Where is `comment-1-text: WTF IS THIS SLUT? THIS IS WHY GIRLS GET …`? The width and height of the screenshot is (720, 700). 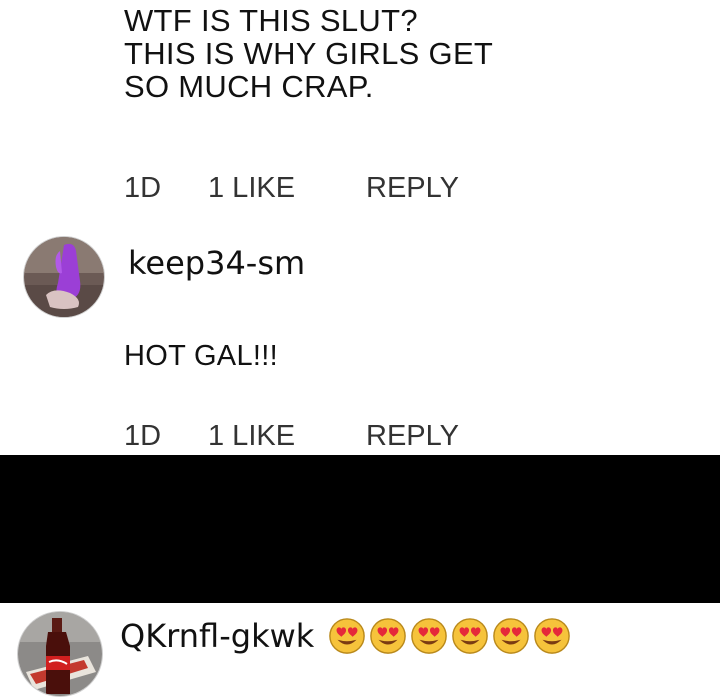 comment-1-text: WTF IS THIS SLUT? THIS IS WHY GIRLS GET … is located at coordinates (308, 53).